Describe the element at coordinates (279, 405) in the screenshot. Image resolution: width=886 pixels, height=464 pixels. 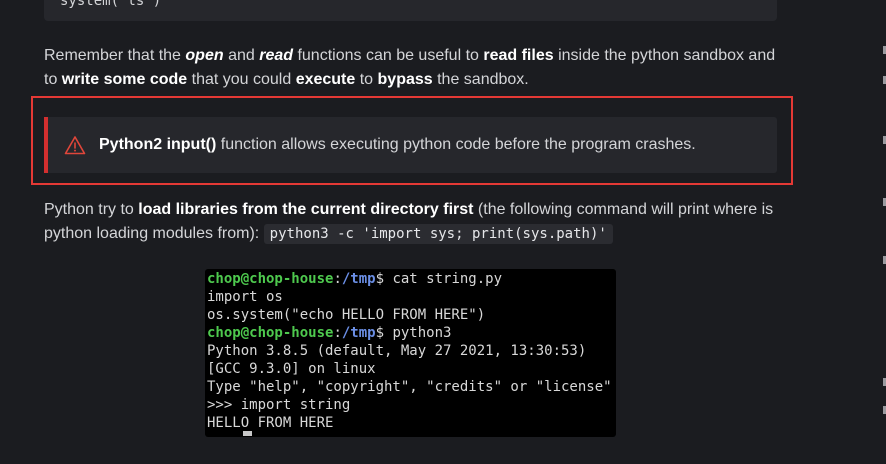
I see `terminal-line: >>> import string` at that location.